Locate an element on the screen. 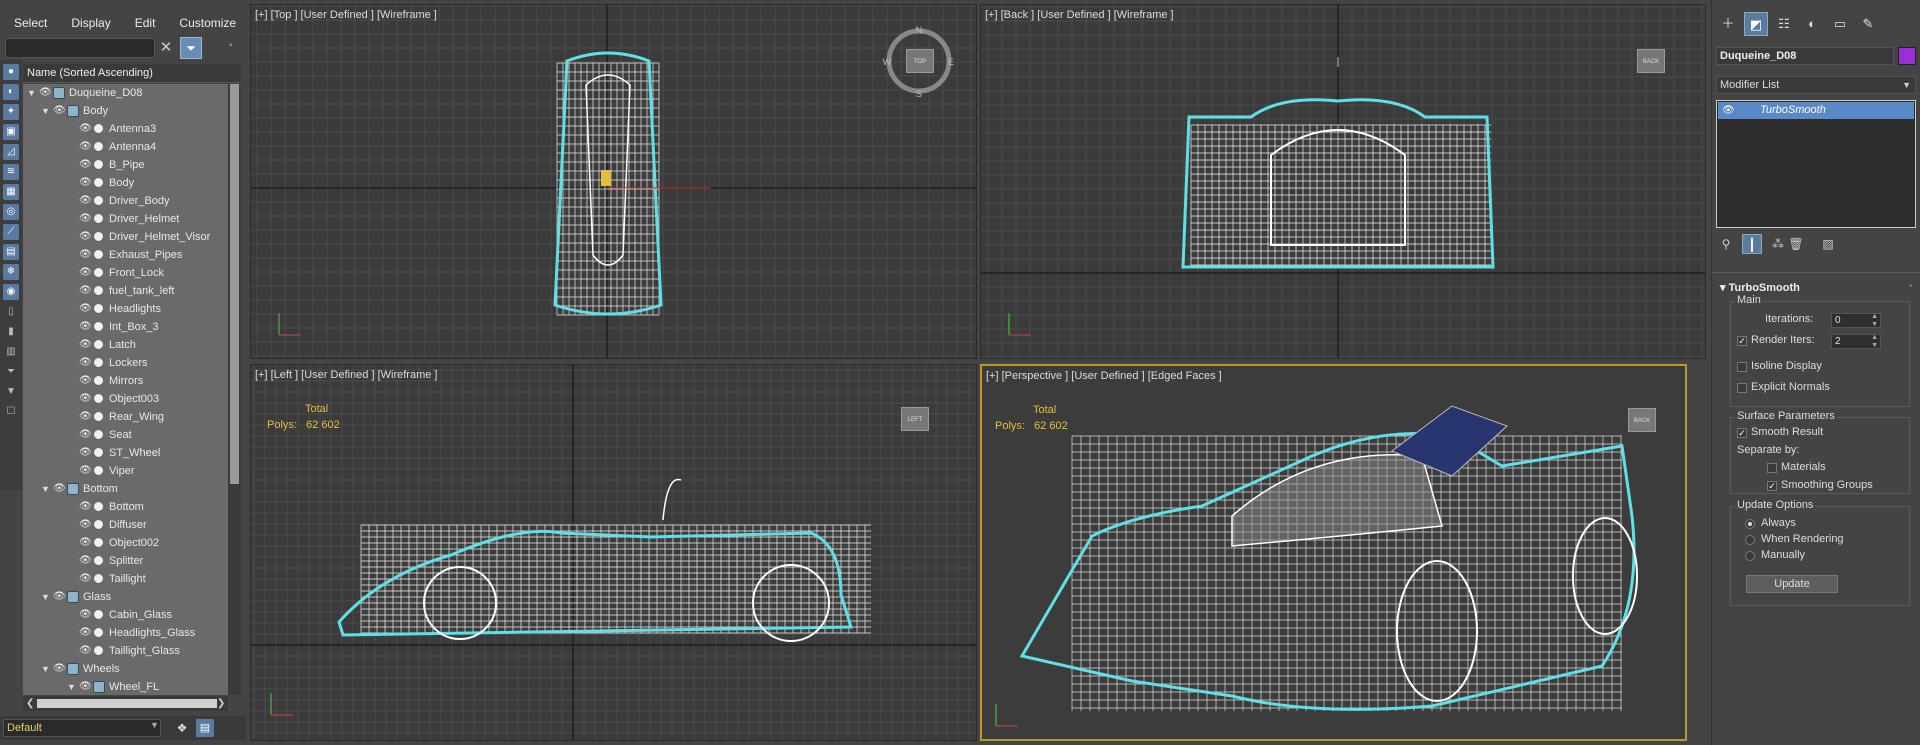 The width and height of the screenshot is (1920, 745). hierarchy-tab-icon: ☷ is located at coordinates (1784, 24).